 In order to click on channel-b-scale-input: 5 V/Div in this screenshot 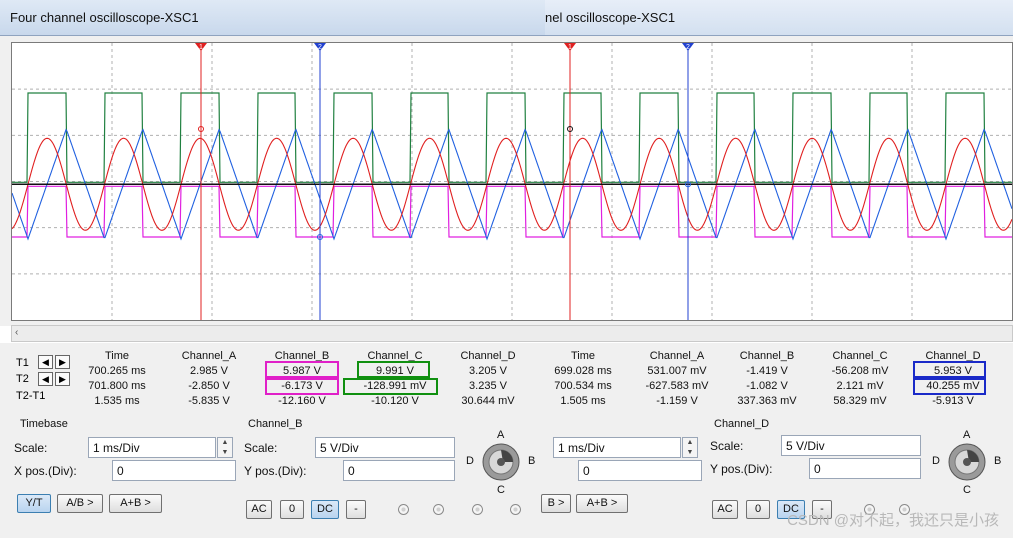, I will do `click(385, 447)`.